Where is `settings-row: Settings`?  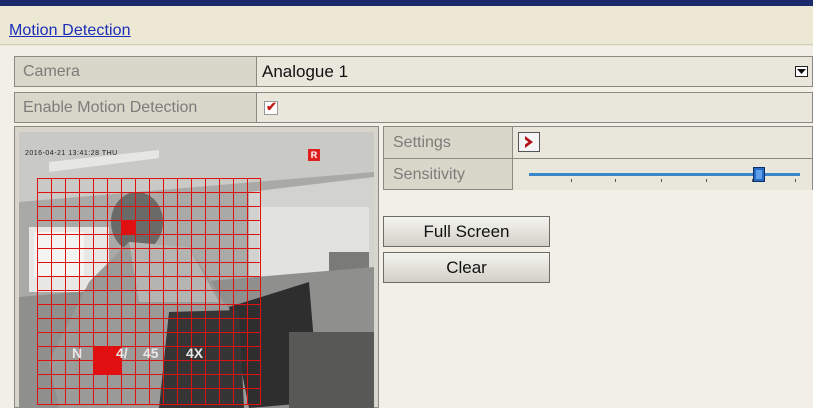
settings-row: Settings is located at coordinates (598, 142).